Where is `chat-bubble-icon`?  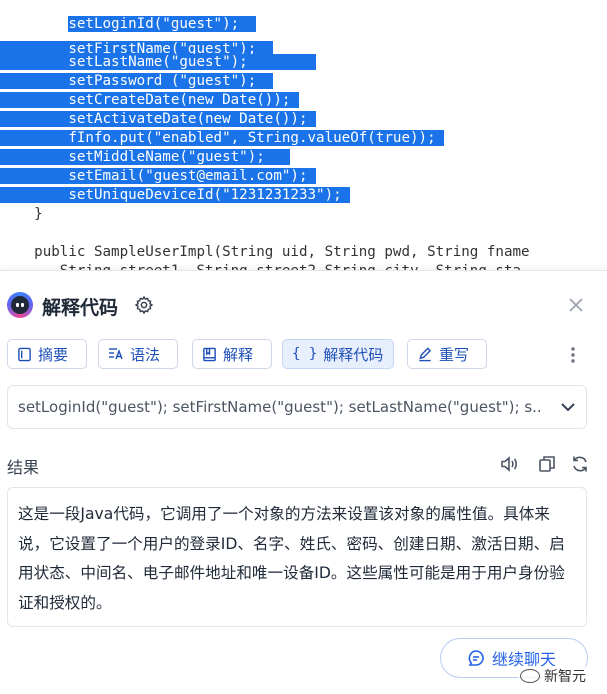 chat-bubble-icon is located at coordinates (476, 658).